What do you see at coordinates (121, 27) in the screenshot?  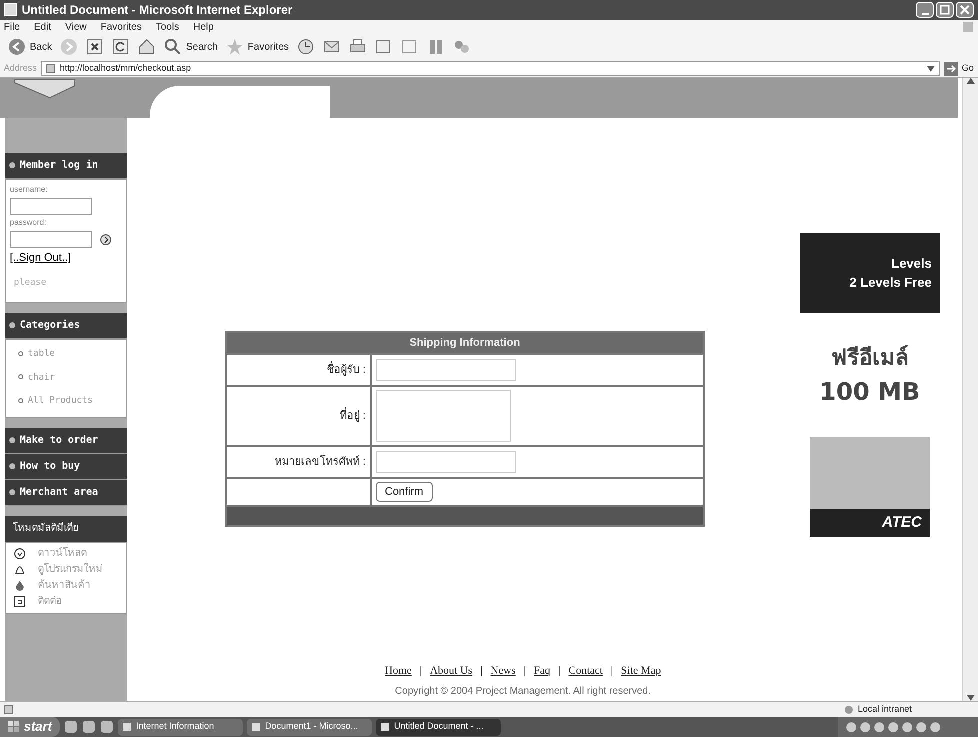 I see `menu-item: Favorites` at bounding box center [121, 27].